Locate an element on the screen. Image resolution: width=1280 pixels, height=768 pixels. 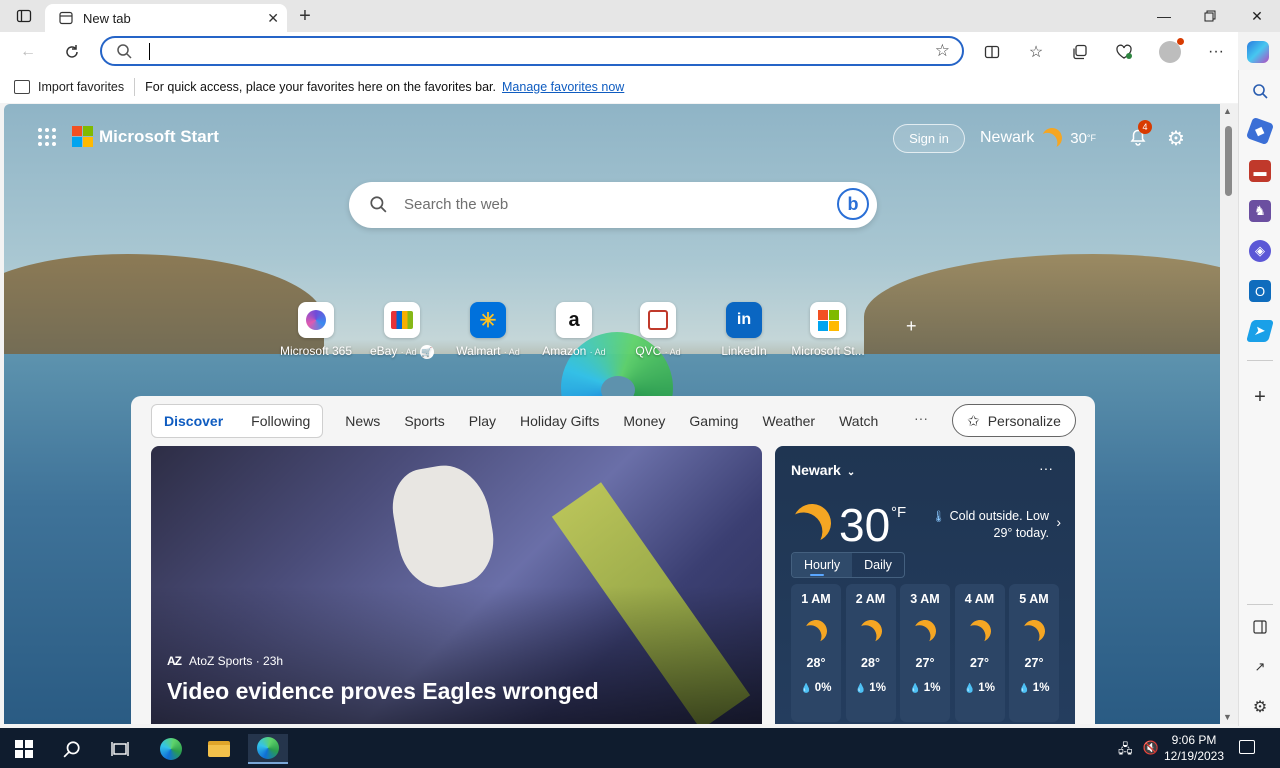
web-search-box: Search the web b is located at coordinates (613, 205).